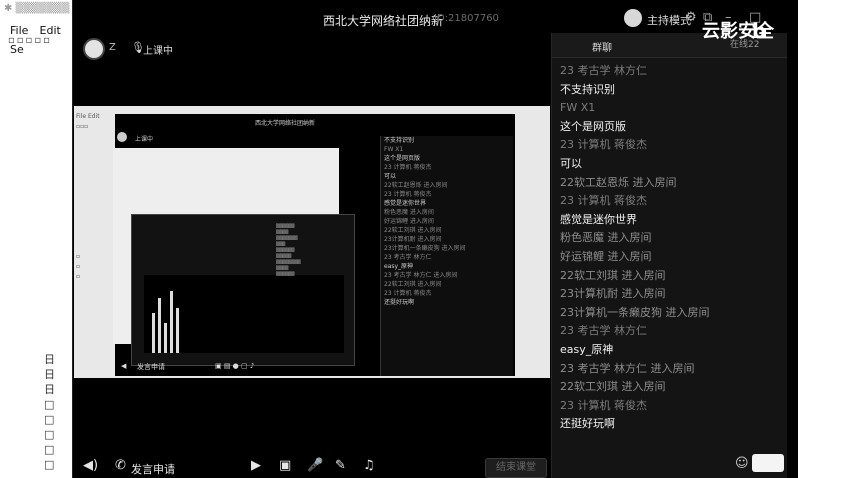 The height and width of the screenshot is (478, 854). I want to click on nested-chat-row: 好运锦鲤 进入房间, so click(409, 221).